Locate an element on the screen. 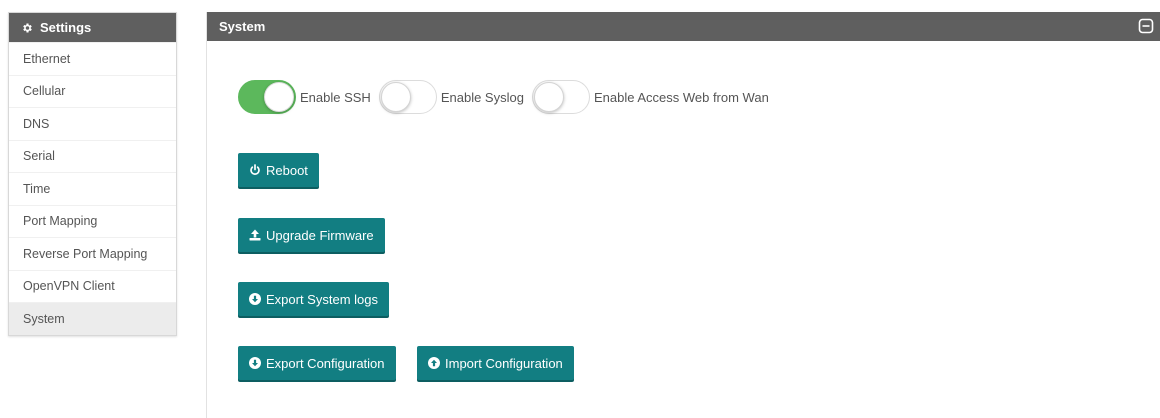 The height and width of the screenshot is (418, 1160). sidebar-item-label: Cellular is located at coordinates (44, 91).